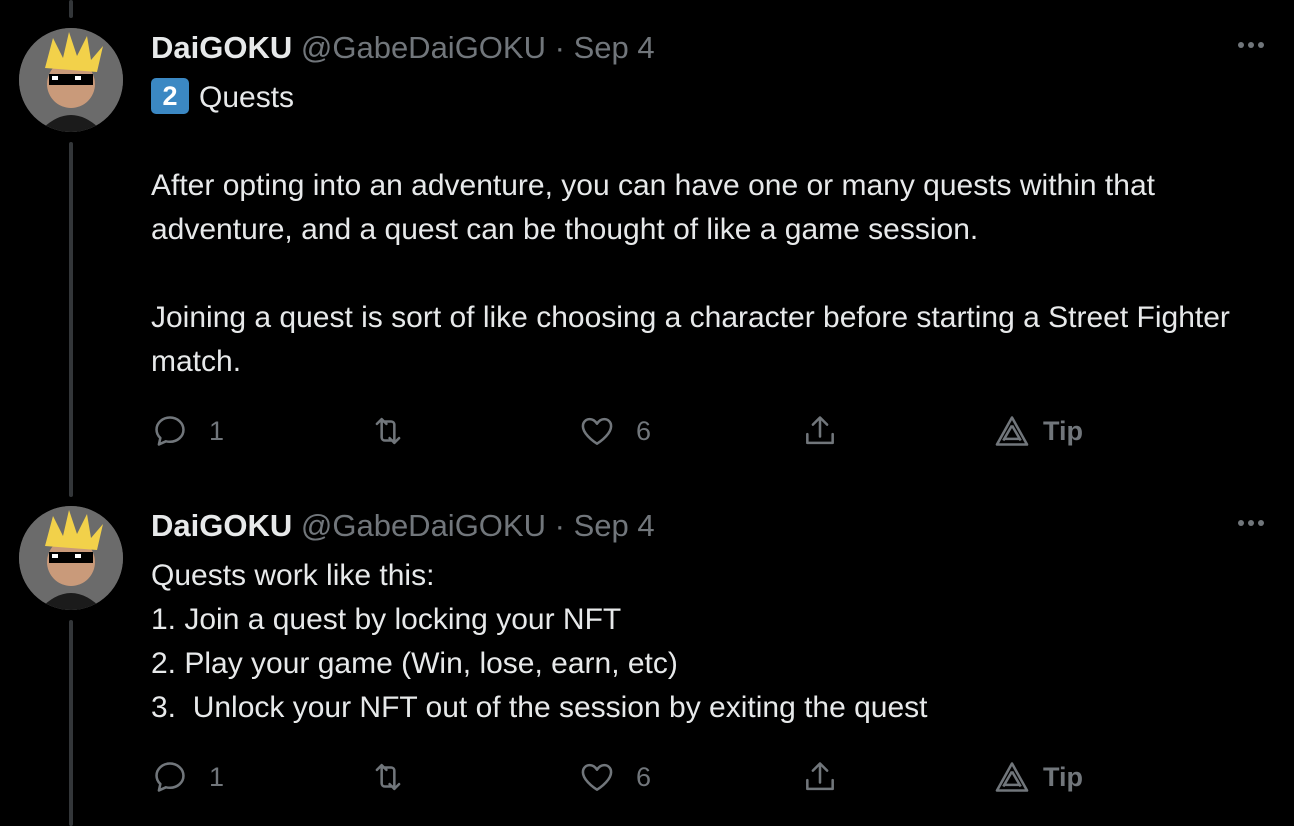 This screenshot has height=826, width=1294. What do you see at coordinates (71, 9) in the screenshot?
I see `thread-line-top` at bounding box center [71, 9].